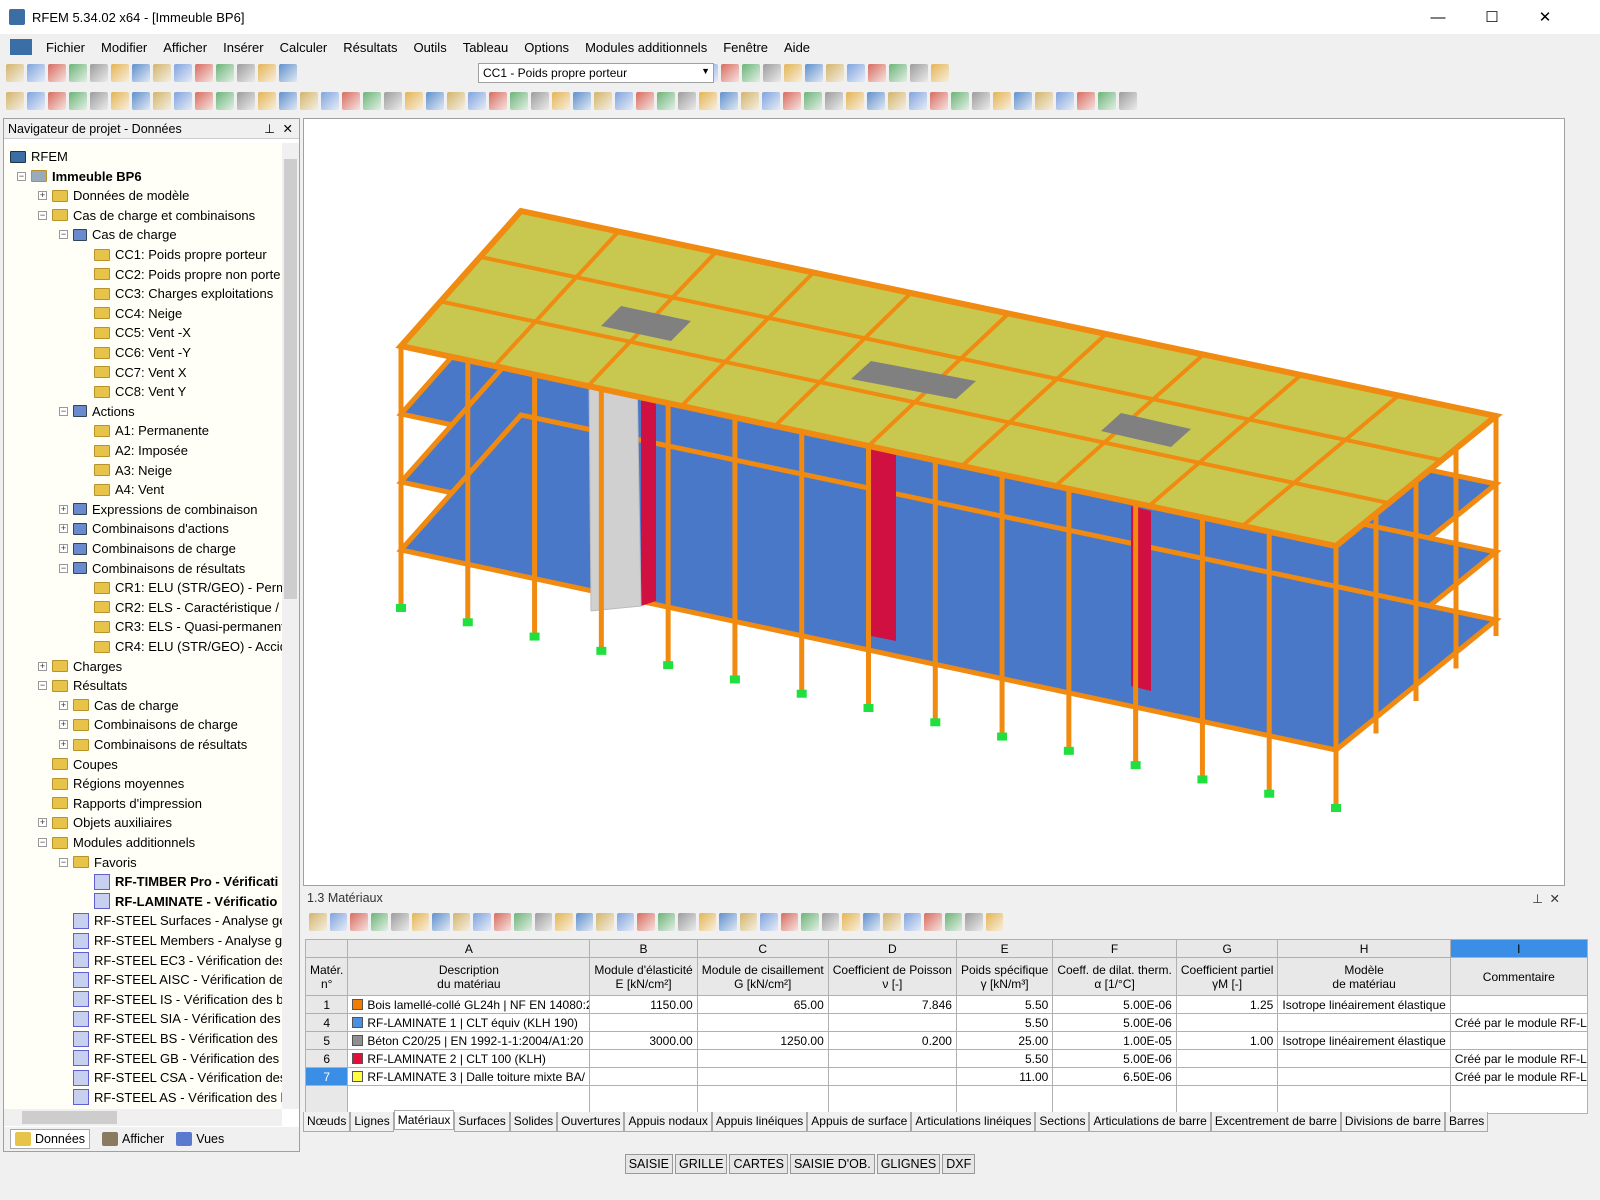  I want to click on cell-E, so click(643, 1058).